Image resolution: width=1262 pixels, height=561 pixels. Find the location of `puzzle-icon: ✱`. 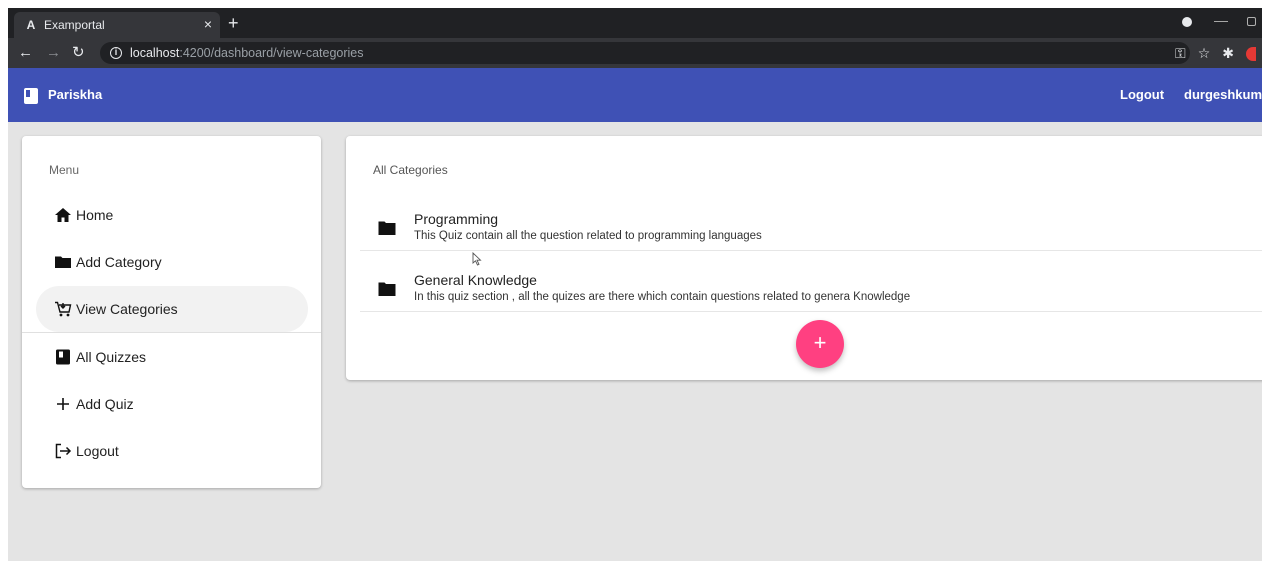

puzzle-icon: ✱ is located at coordinates (1228, 53).